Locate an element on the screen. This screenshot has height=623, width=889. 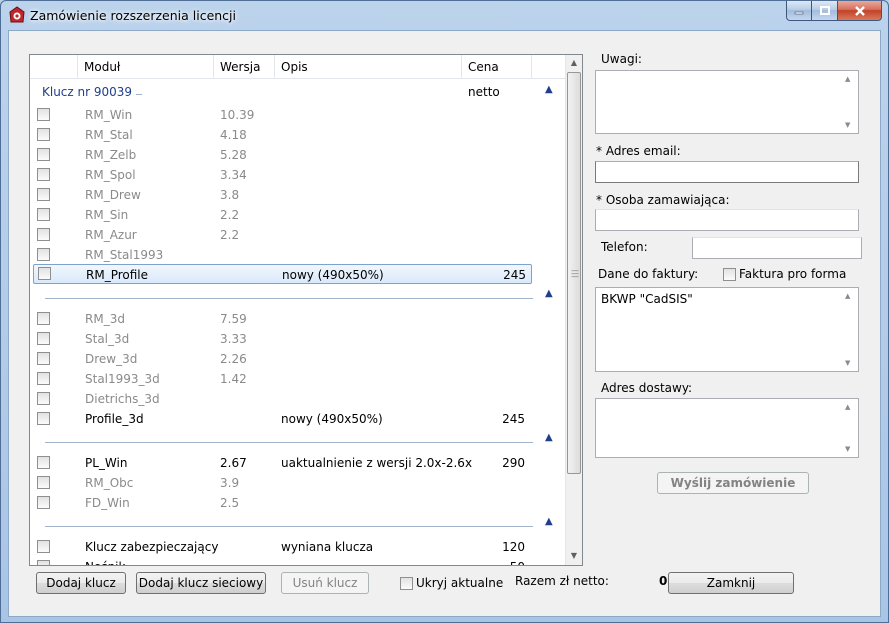
scroll-grip-icon: — — — is located at coordinates (575, 273).